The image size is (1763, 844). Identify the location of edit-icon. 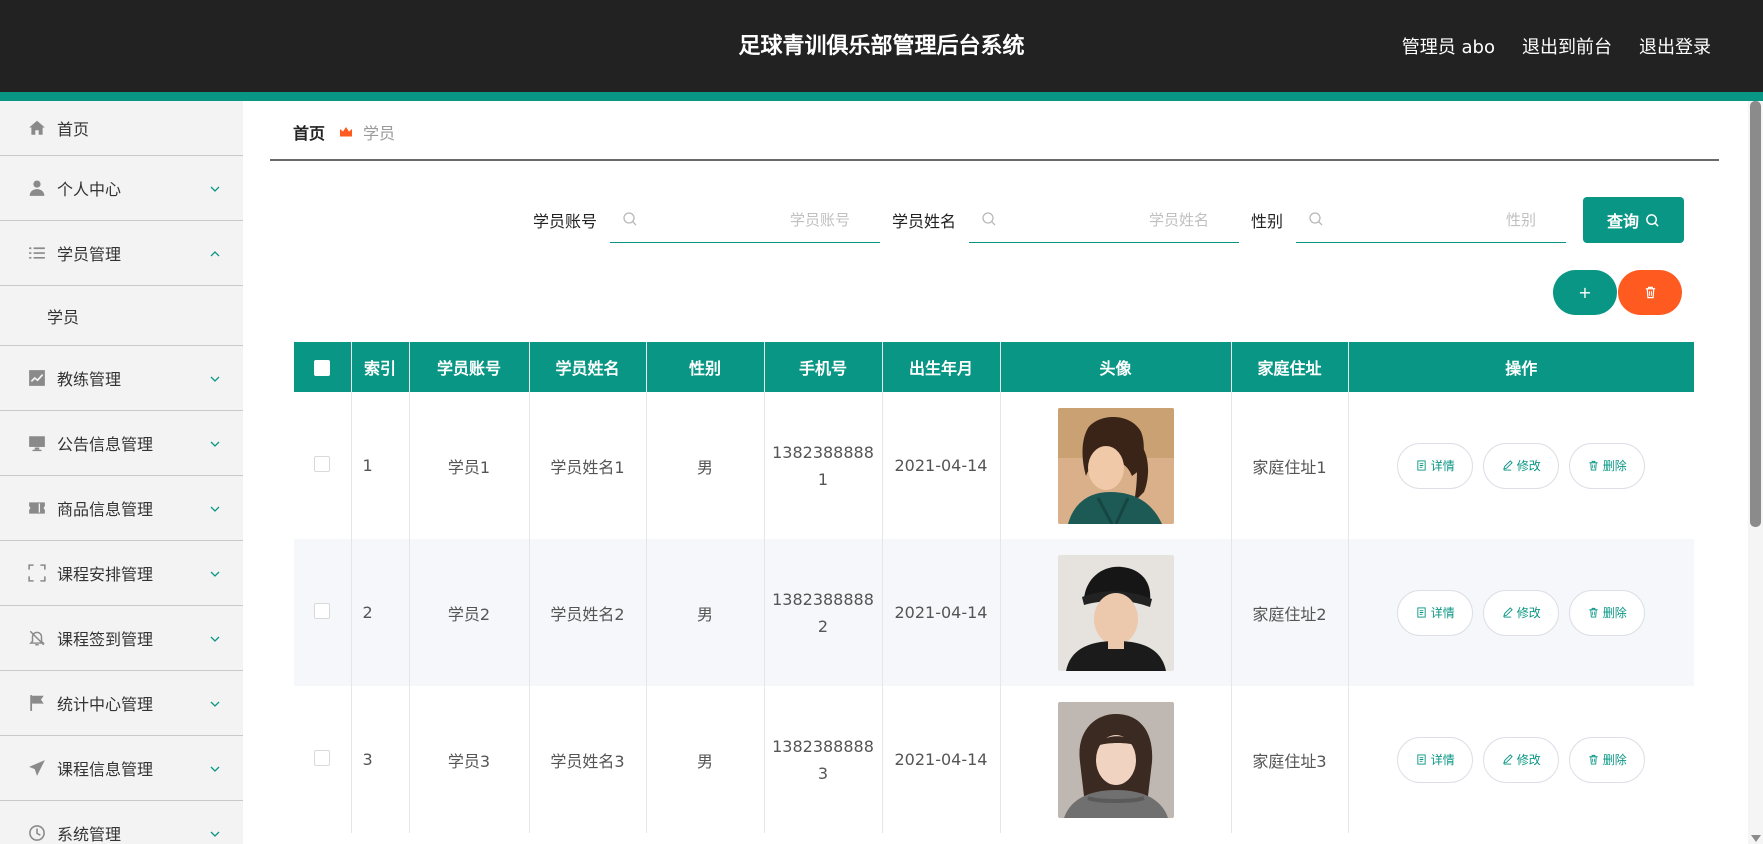
(1507, 465).